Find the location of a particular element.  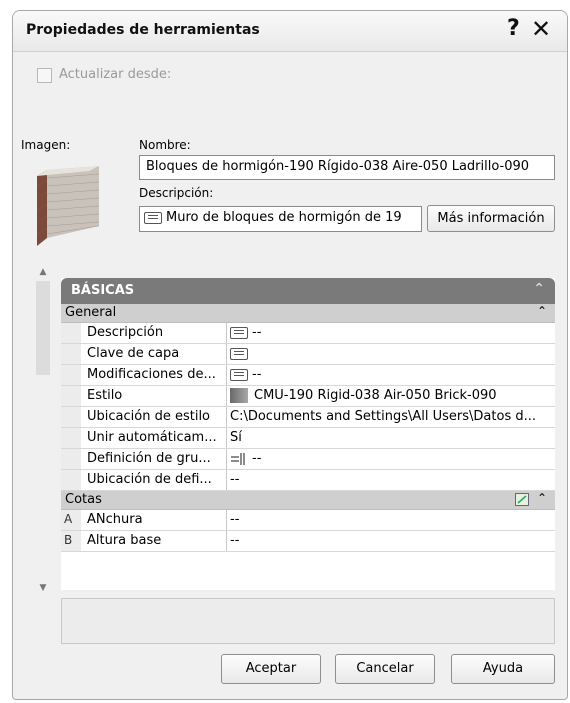

category-general: General ⌃ is located at coordinates (308, 313).